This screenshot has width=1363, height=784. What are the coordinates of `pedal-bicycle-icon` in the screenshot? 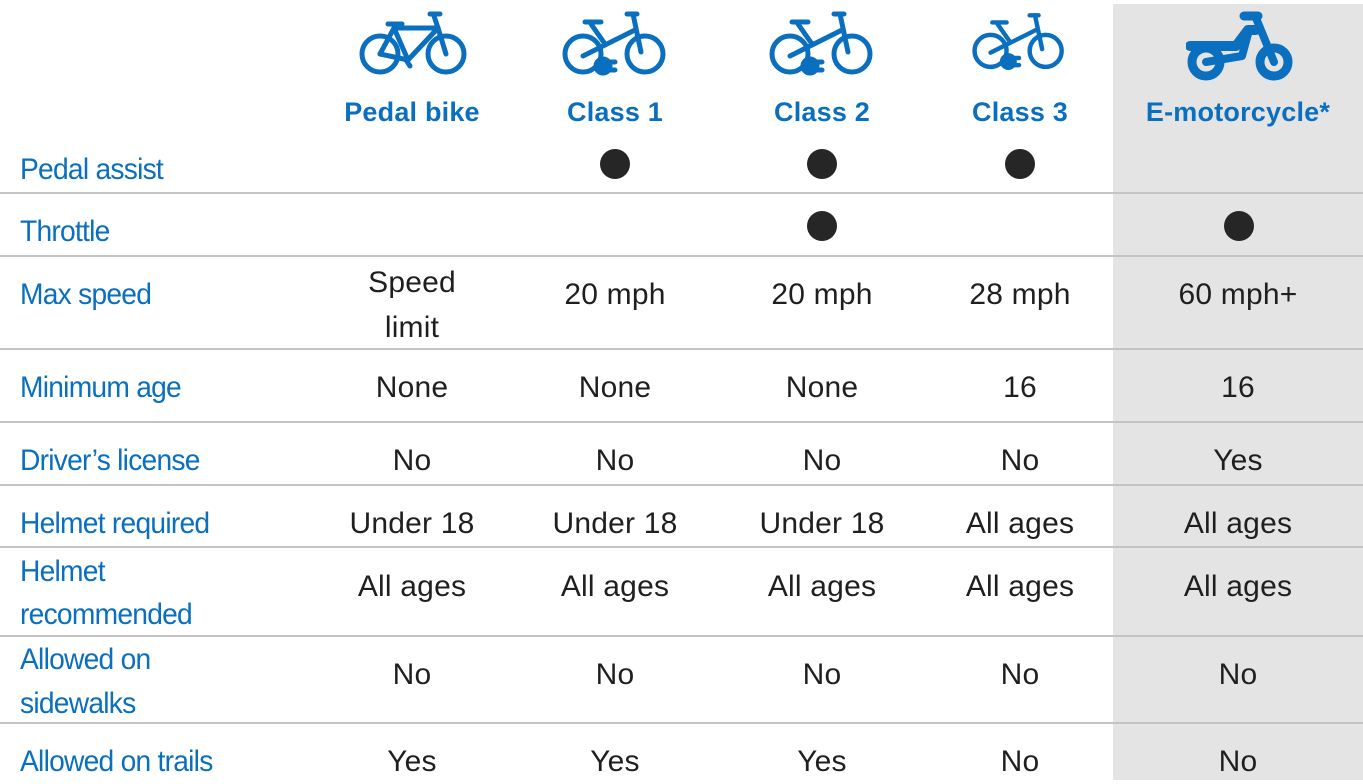 It's located at (414, 43).